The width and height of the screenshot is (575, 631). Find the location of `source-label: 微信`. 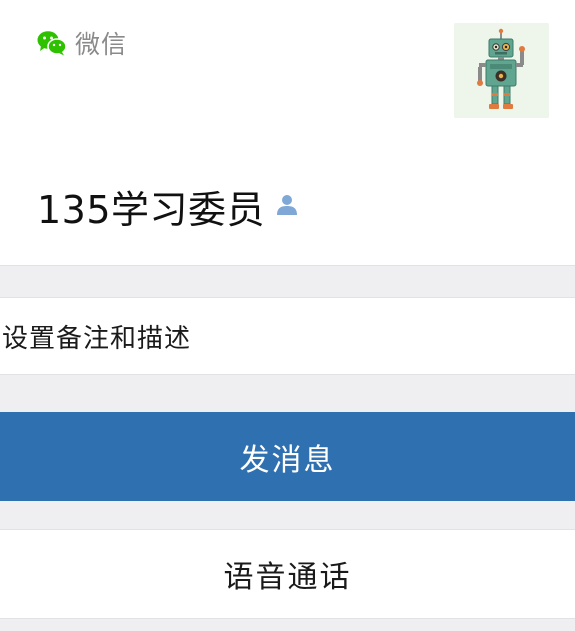

source-label: 微信 is located at coordinates (101, 44).